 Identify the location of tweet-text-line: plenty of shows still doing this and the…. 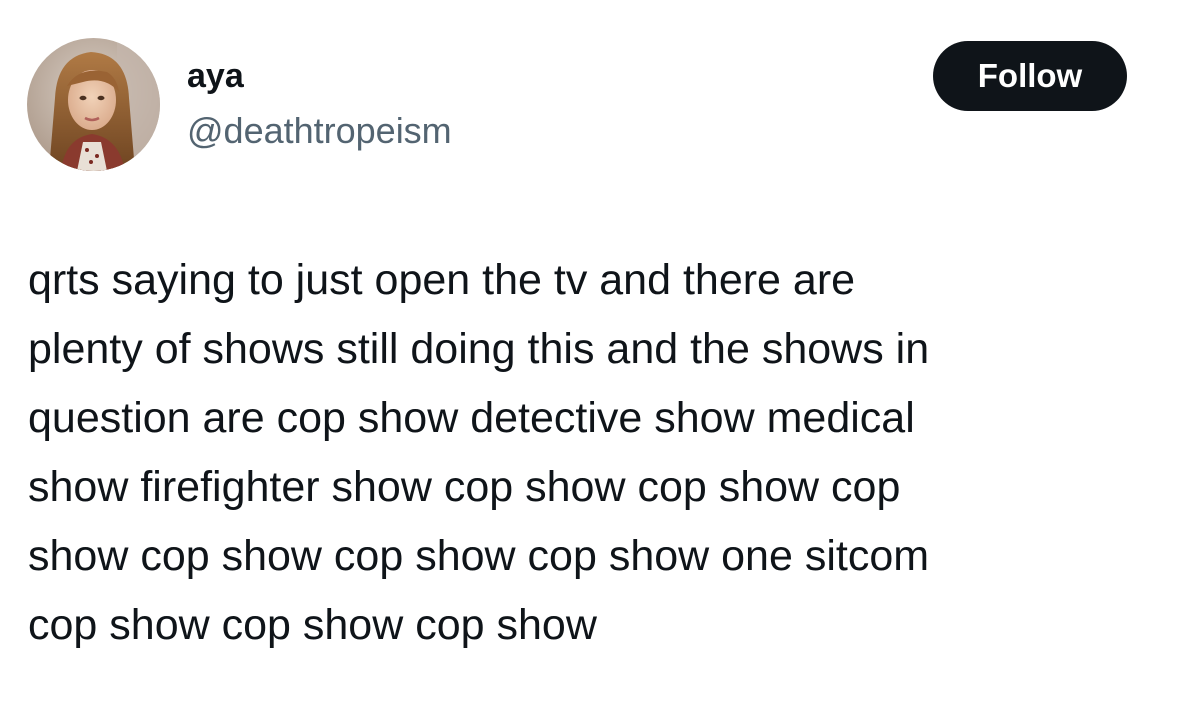
(479, 349).